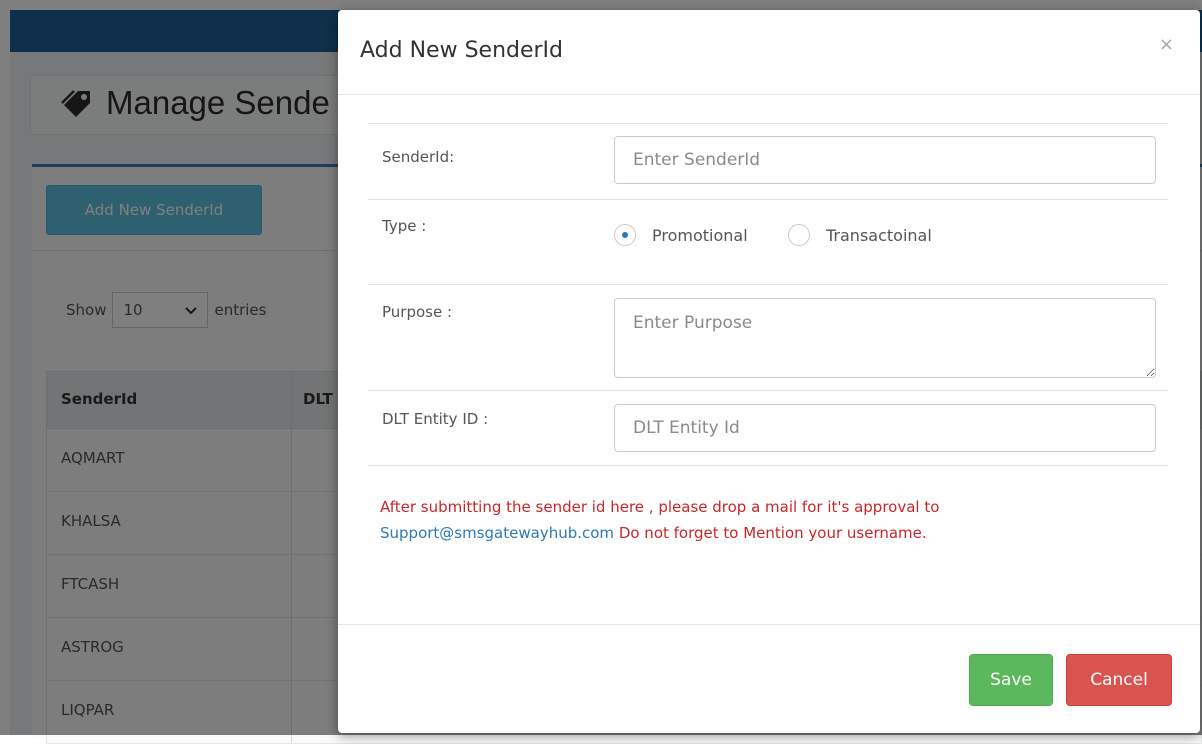 Image resolution: width=1202 pixels, height=744 pixels. What do you see at coordinates (799, 235) in the screenshot?
I see `radio-button` at bounding box center [799, 235].